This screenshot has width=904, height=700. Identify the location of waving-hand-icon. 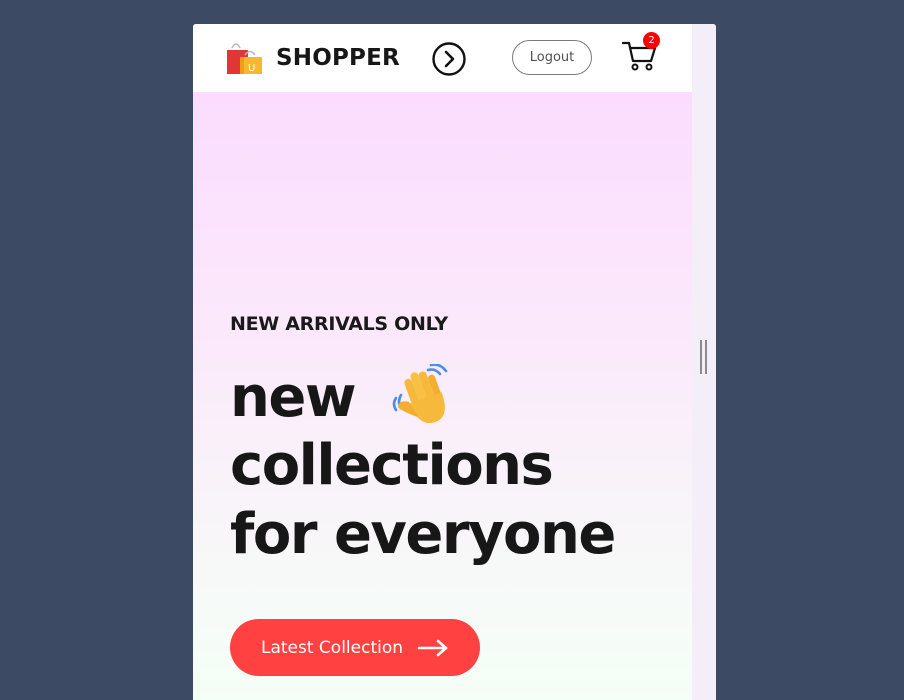
(420, 393).